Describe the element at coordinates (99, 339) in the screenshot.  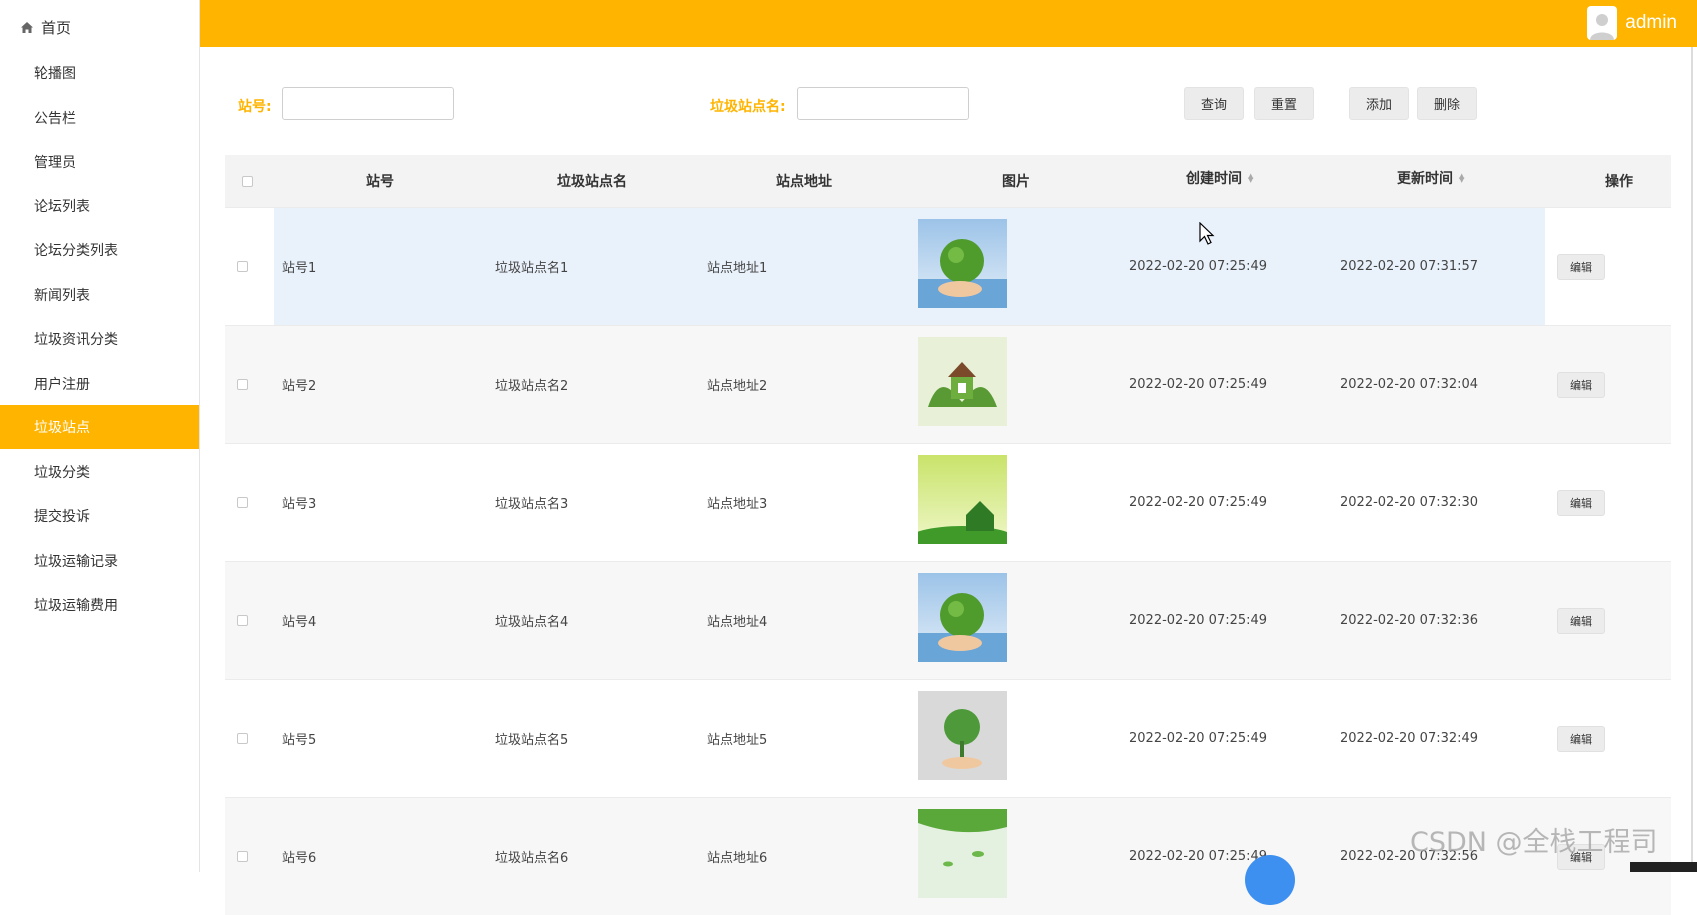
I see `sidebar-item-waste-info-categories: 垃圾资讯分类` at that location.